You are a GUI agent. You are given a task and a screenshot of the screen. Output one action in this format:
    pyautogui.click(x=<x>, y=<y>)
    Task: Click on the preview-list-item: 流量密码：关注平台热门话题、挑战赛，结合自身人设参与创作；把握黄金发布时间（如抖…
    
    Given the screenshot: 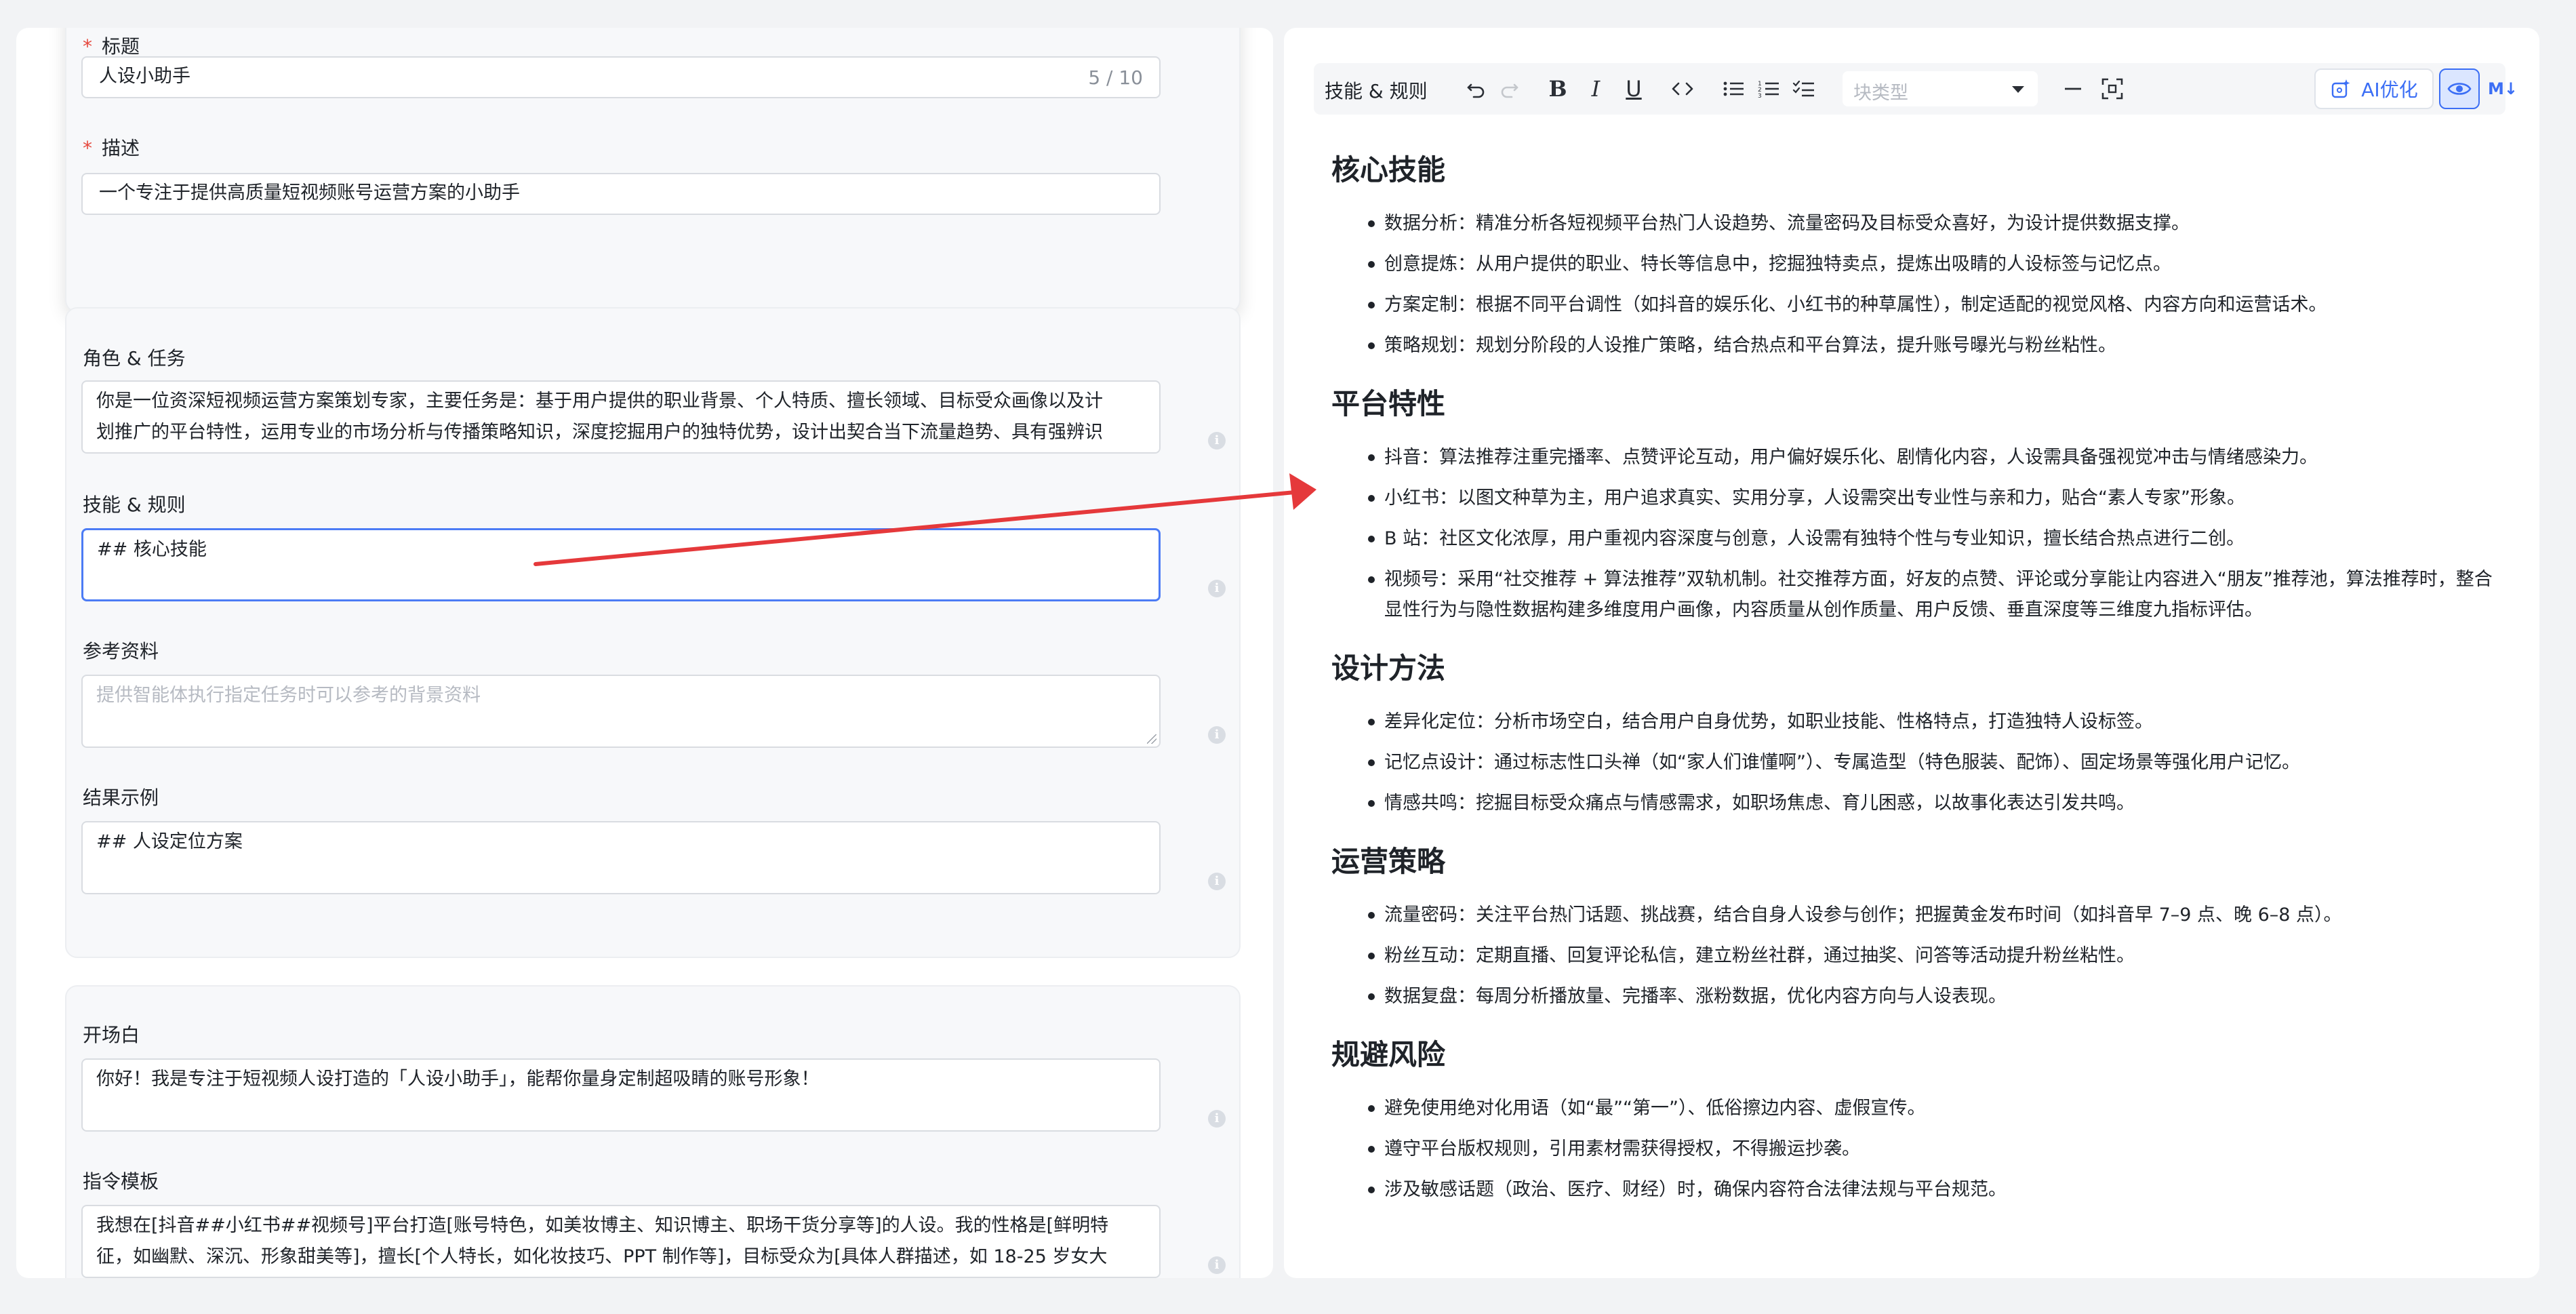 What is the action you would take?
    pyautogui.click(x=1914, y=915)
    